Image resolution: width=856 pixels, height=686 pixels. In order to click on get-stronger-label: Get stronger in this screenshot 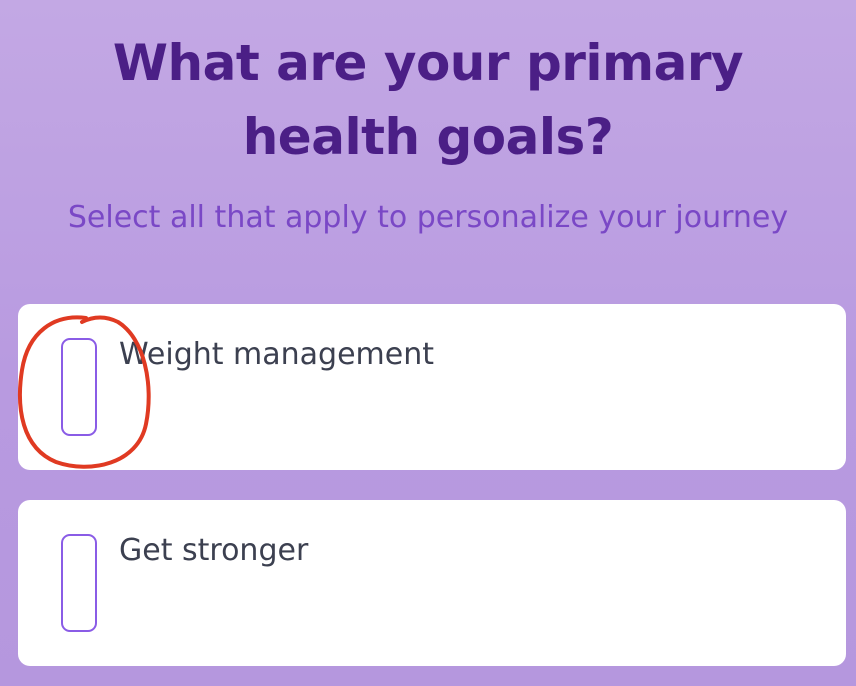, I will do `click(214, 550)`.